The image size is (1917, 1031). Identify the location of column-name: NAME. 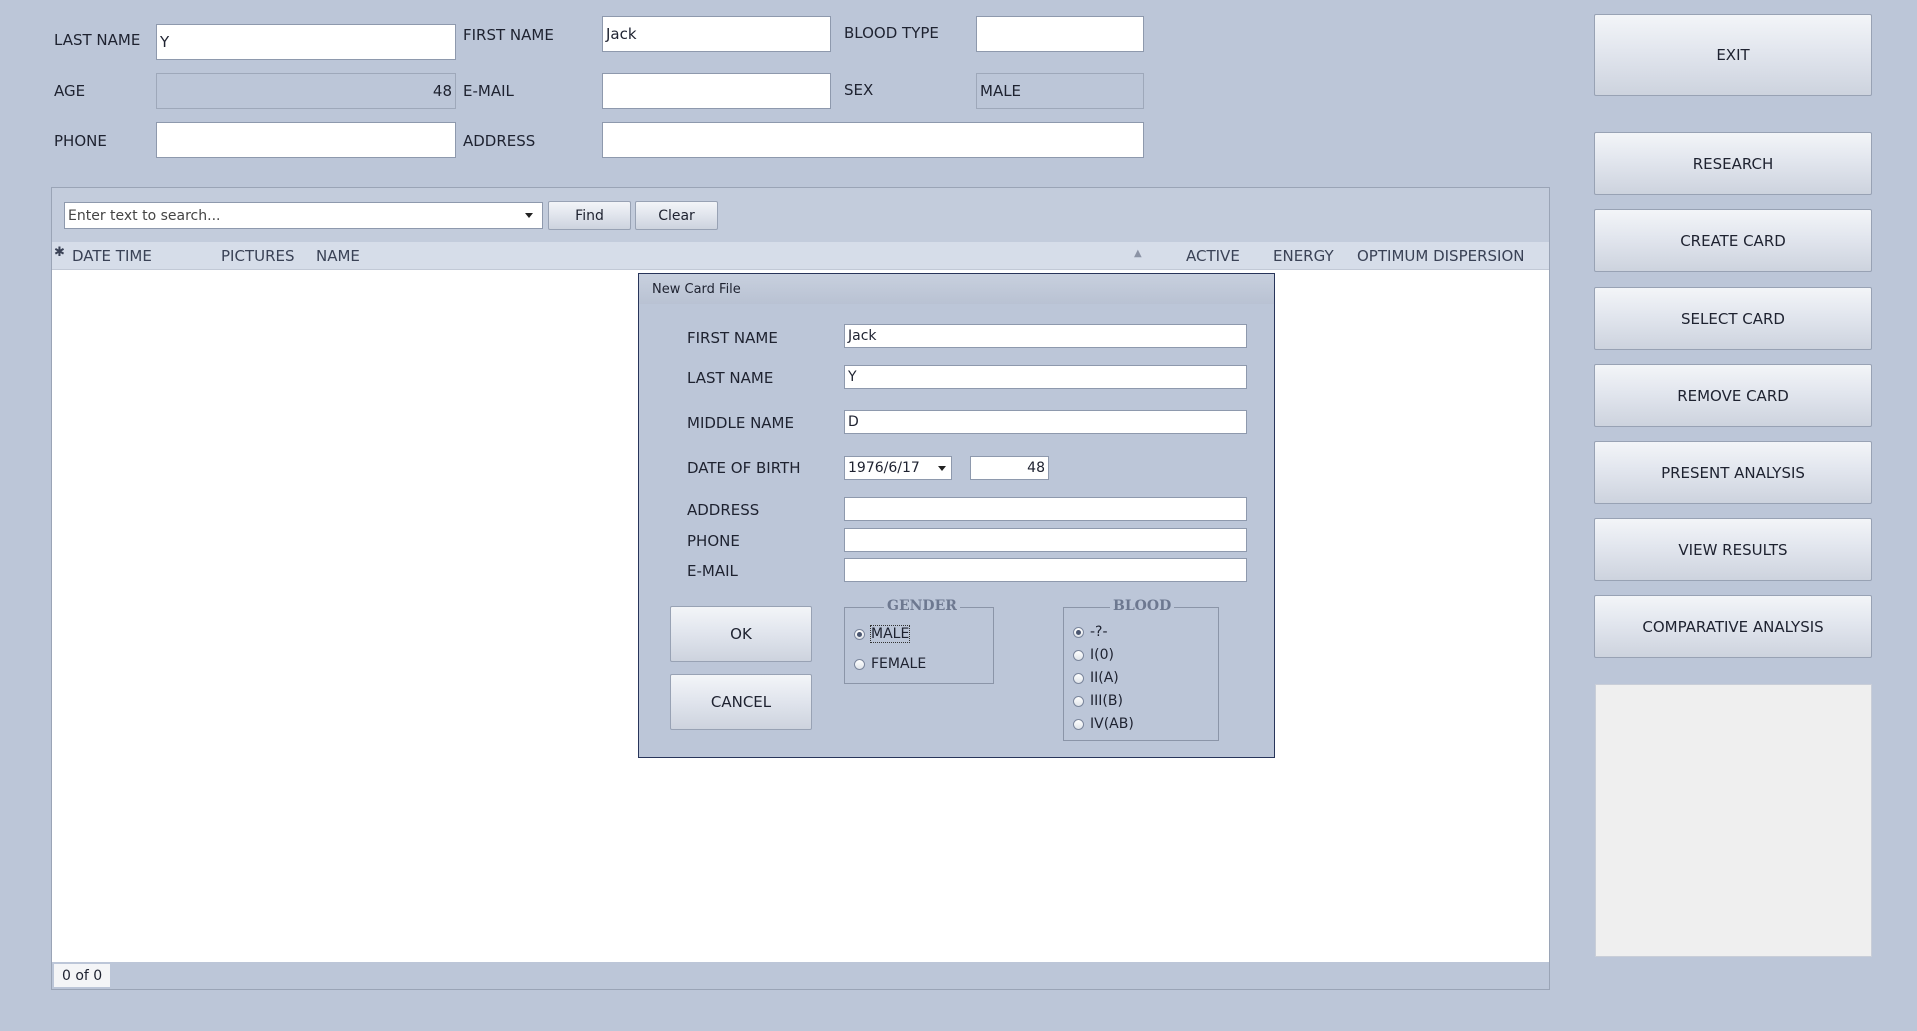
(338, 256).